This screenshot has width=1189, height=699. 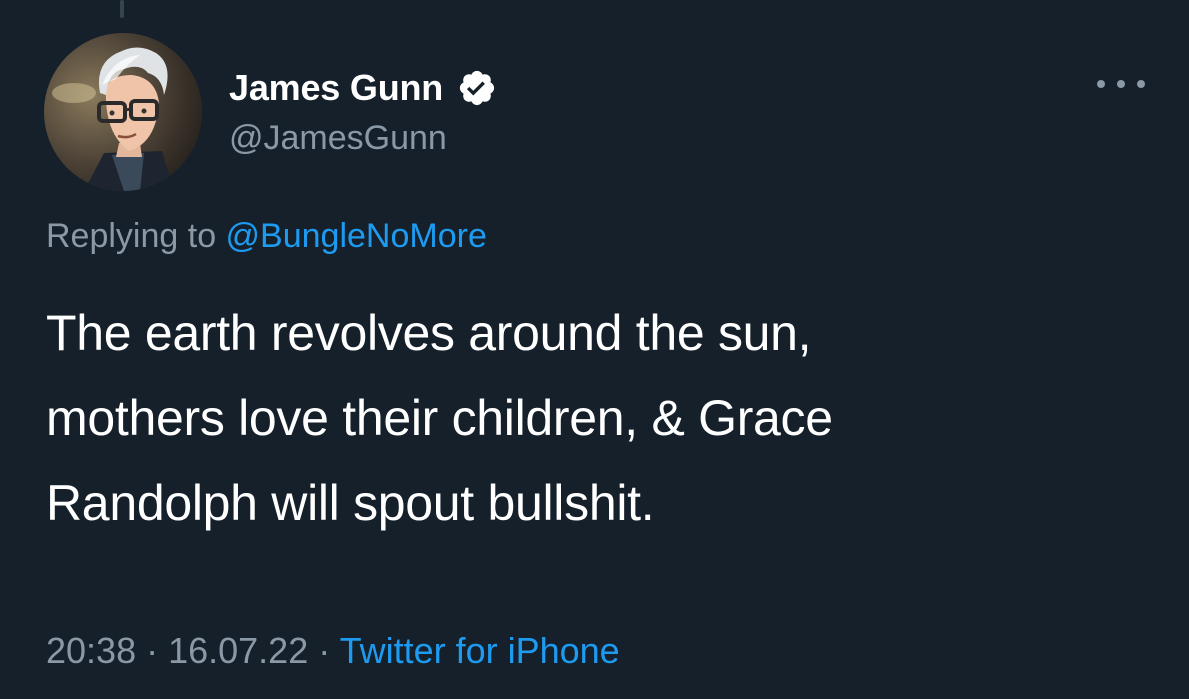 What do you see at coordinates (350, 503) in the screenshot?
I see `tweet-text-line: Randolph will spout bullshit.` at bounding box center [350, 503].